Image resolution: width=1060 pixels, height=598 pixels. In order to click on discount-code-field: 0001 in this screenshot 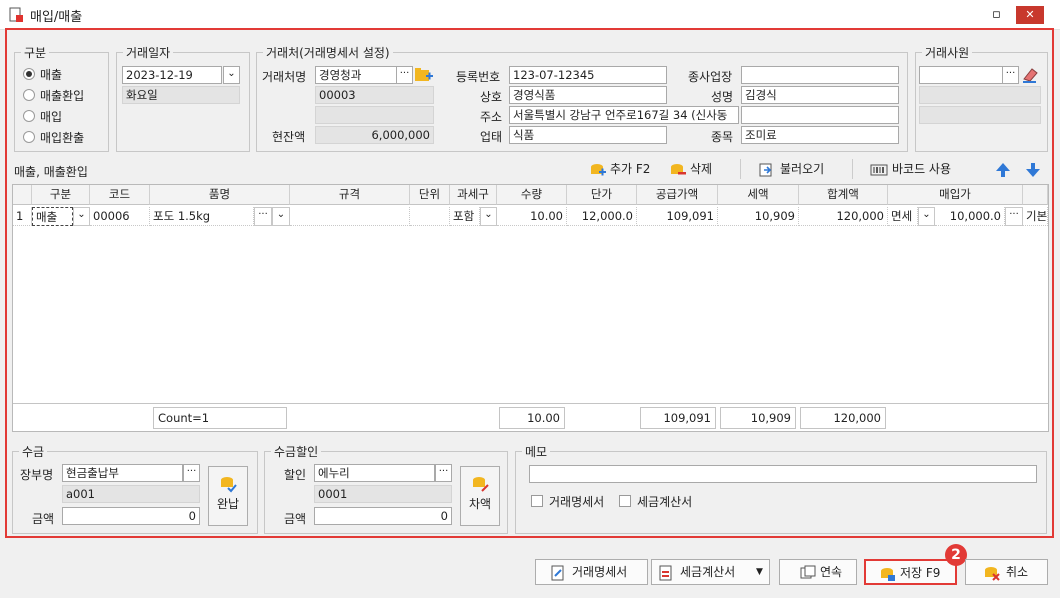, I will do `click(383, 494)`.